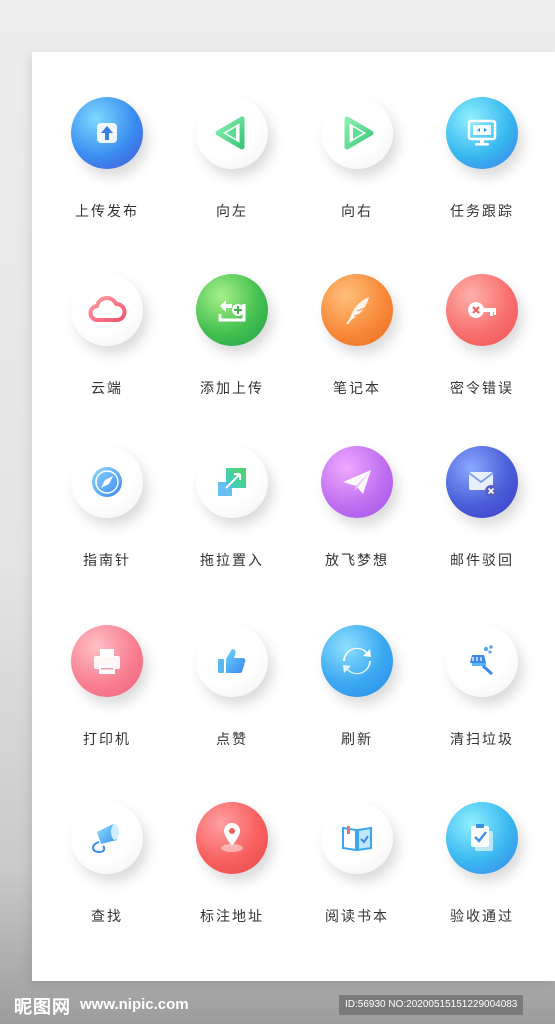 Image resolution: width=555 pixels, height=1024 pixels. Describe the element at coordinates (134, 1004) in the screenshot. I see `site-url: www.nipic.com` at that location.